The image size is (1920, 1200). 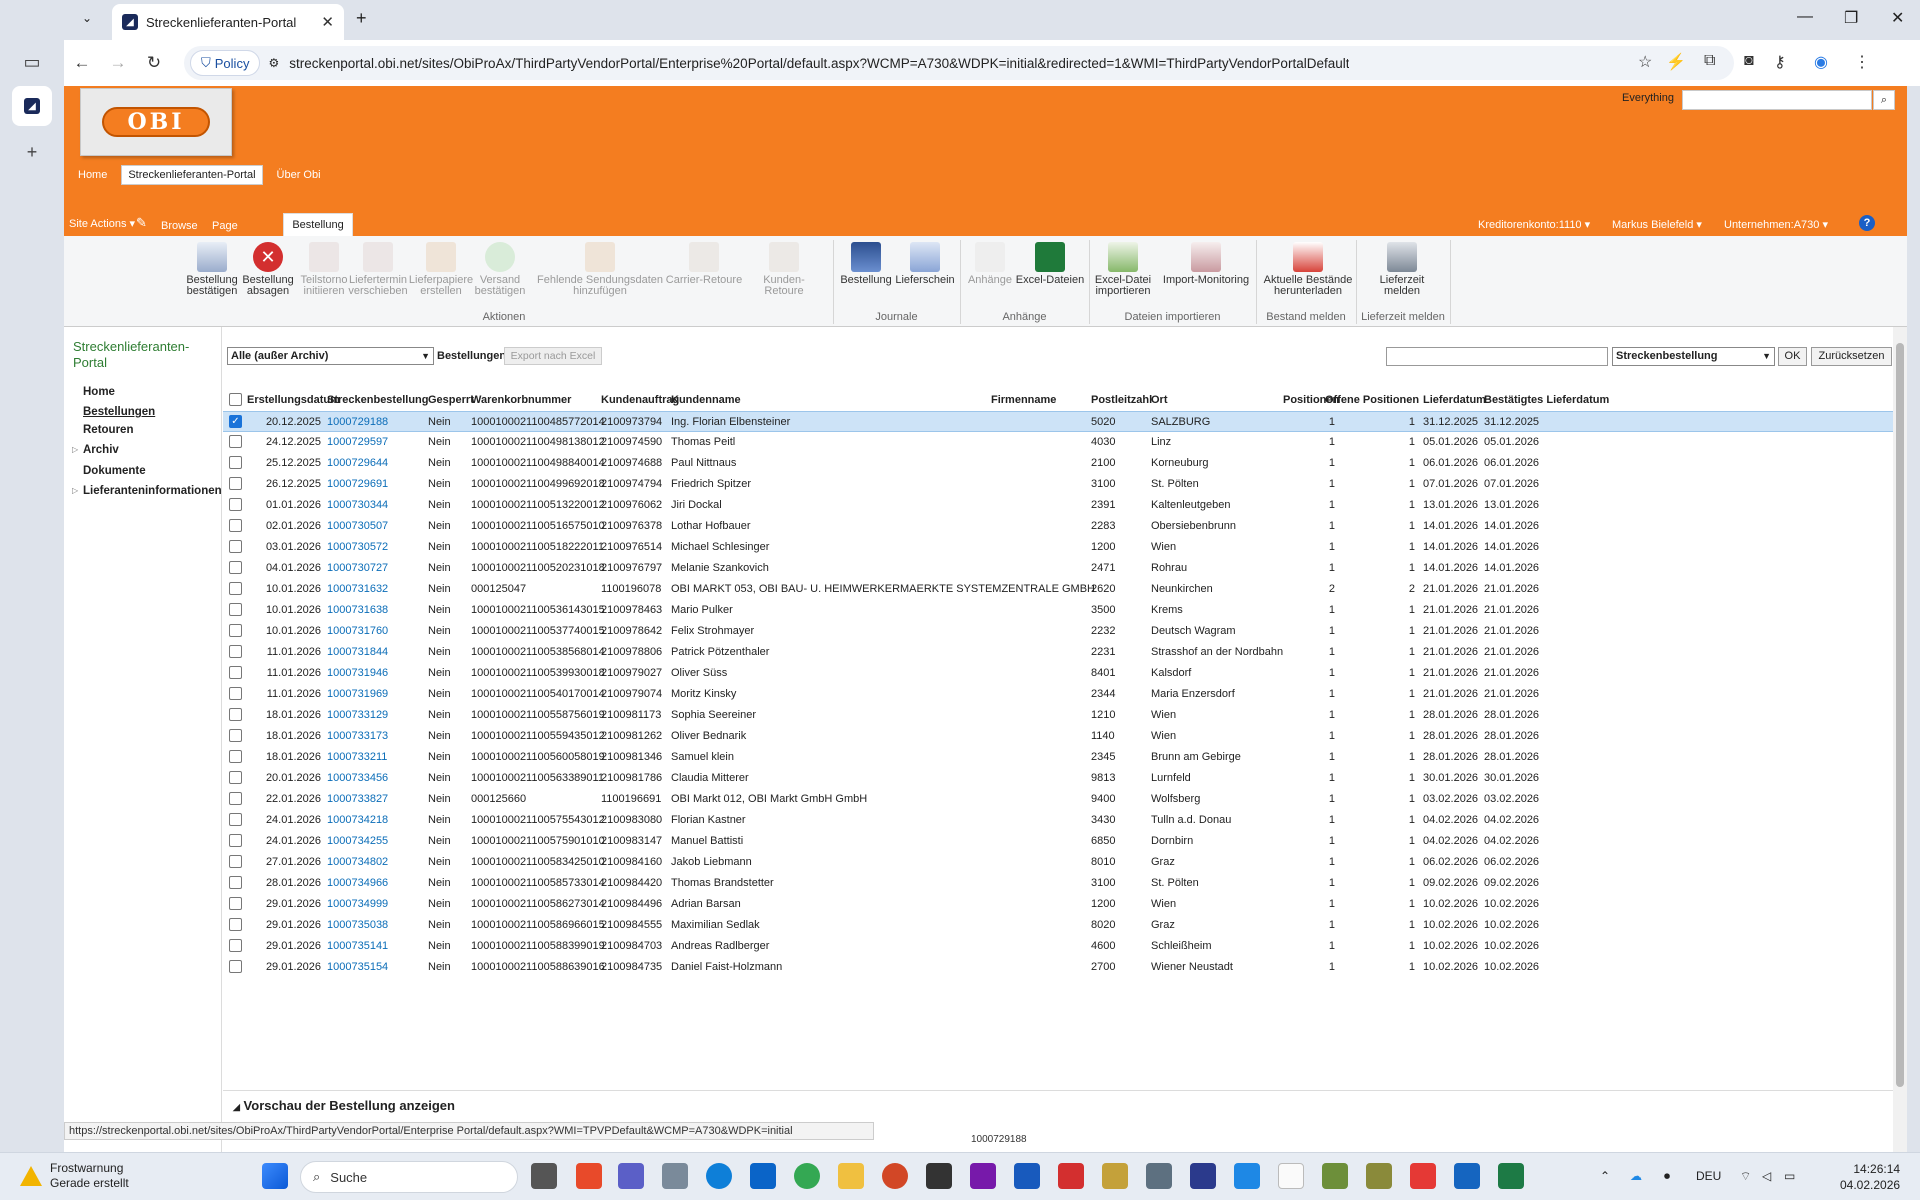 What do you see at coordinates (212, 269) in the screenshot?
I see `bestellung-bestaetigen-button: Bestellung bestätigen` at bounding box center [212, 269].